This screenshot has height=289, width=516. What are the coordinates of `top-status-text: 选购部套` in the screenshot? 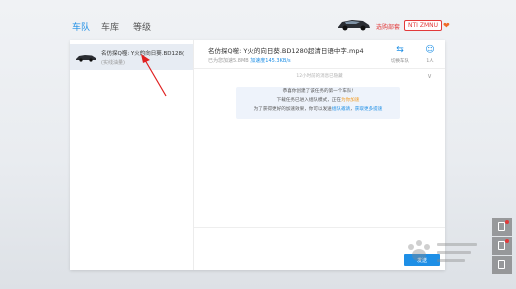 It's located at (388, 26).